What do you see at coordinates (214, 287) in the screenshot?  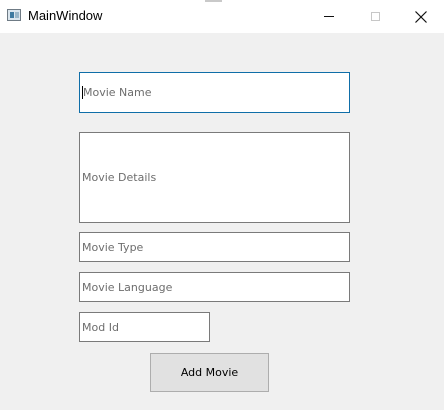 I see `movie-language-input: Movie Language` at bounding box center [214, 287].